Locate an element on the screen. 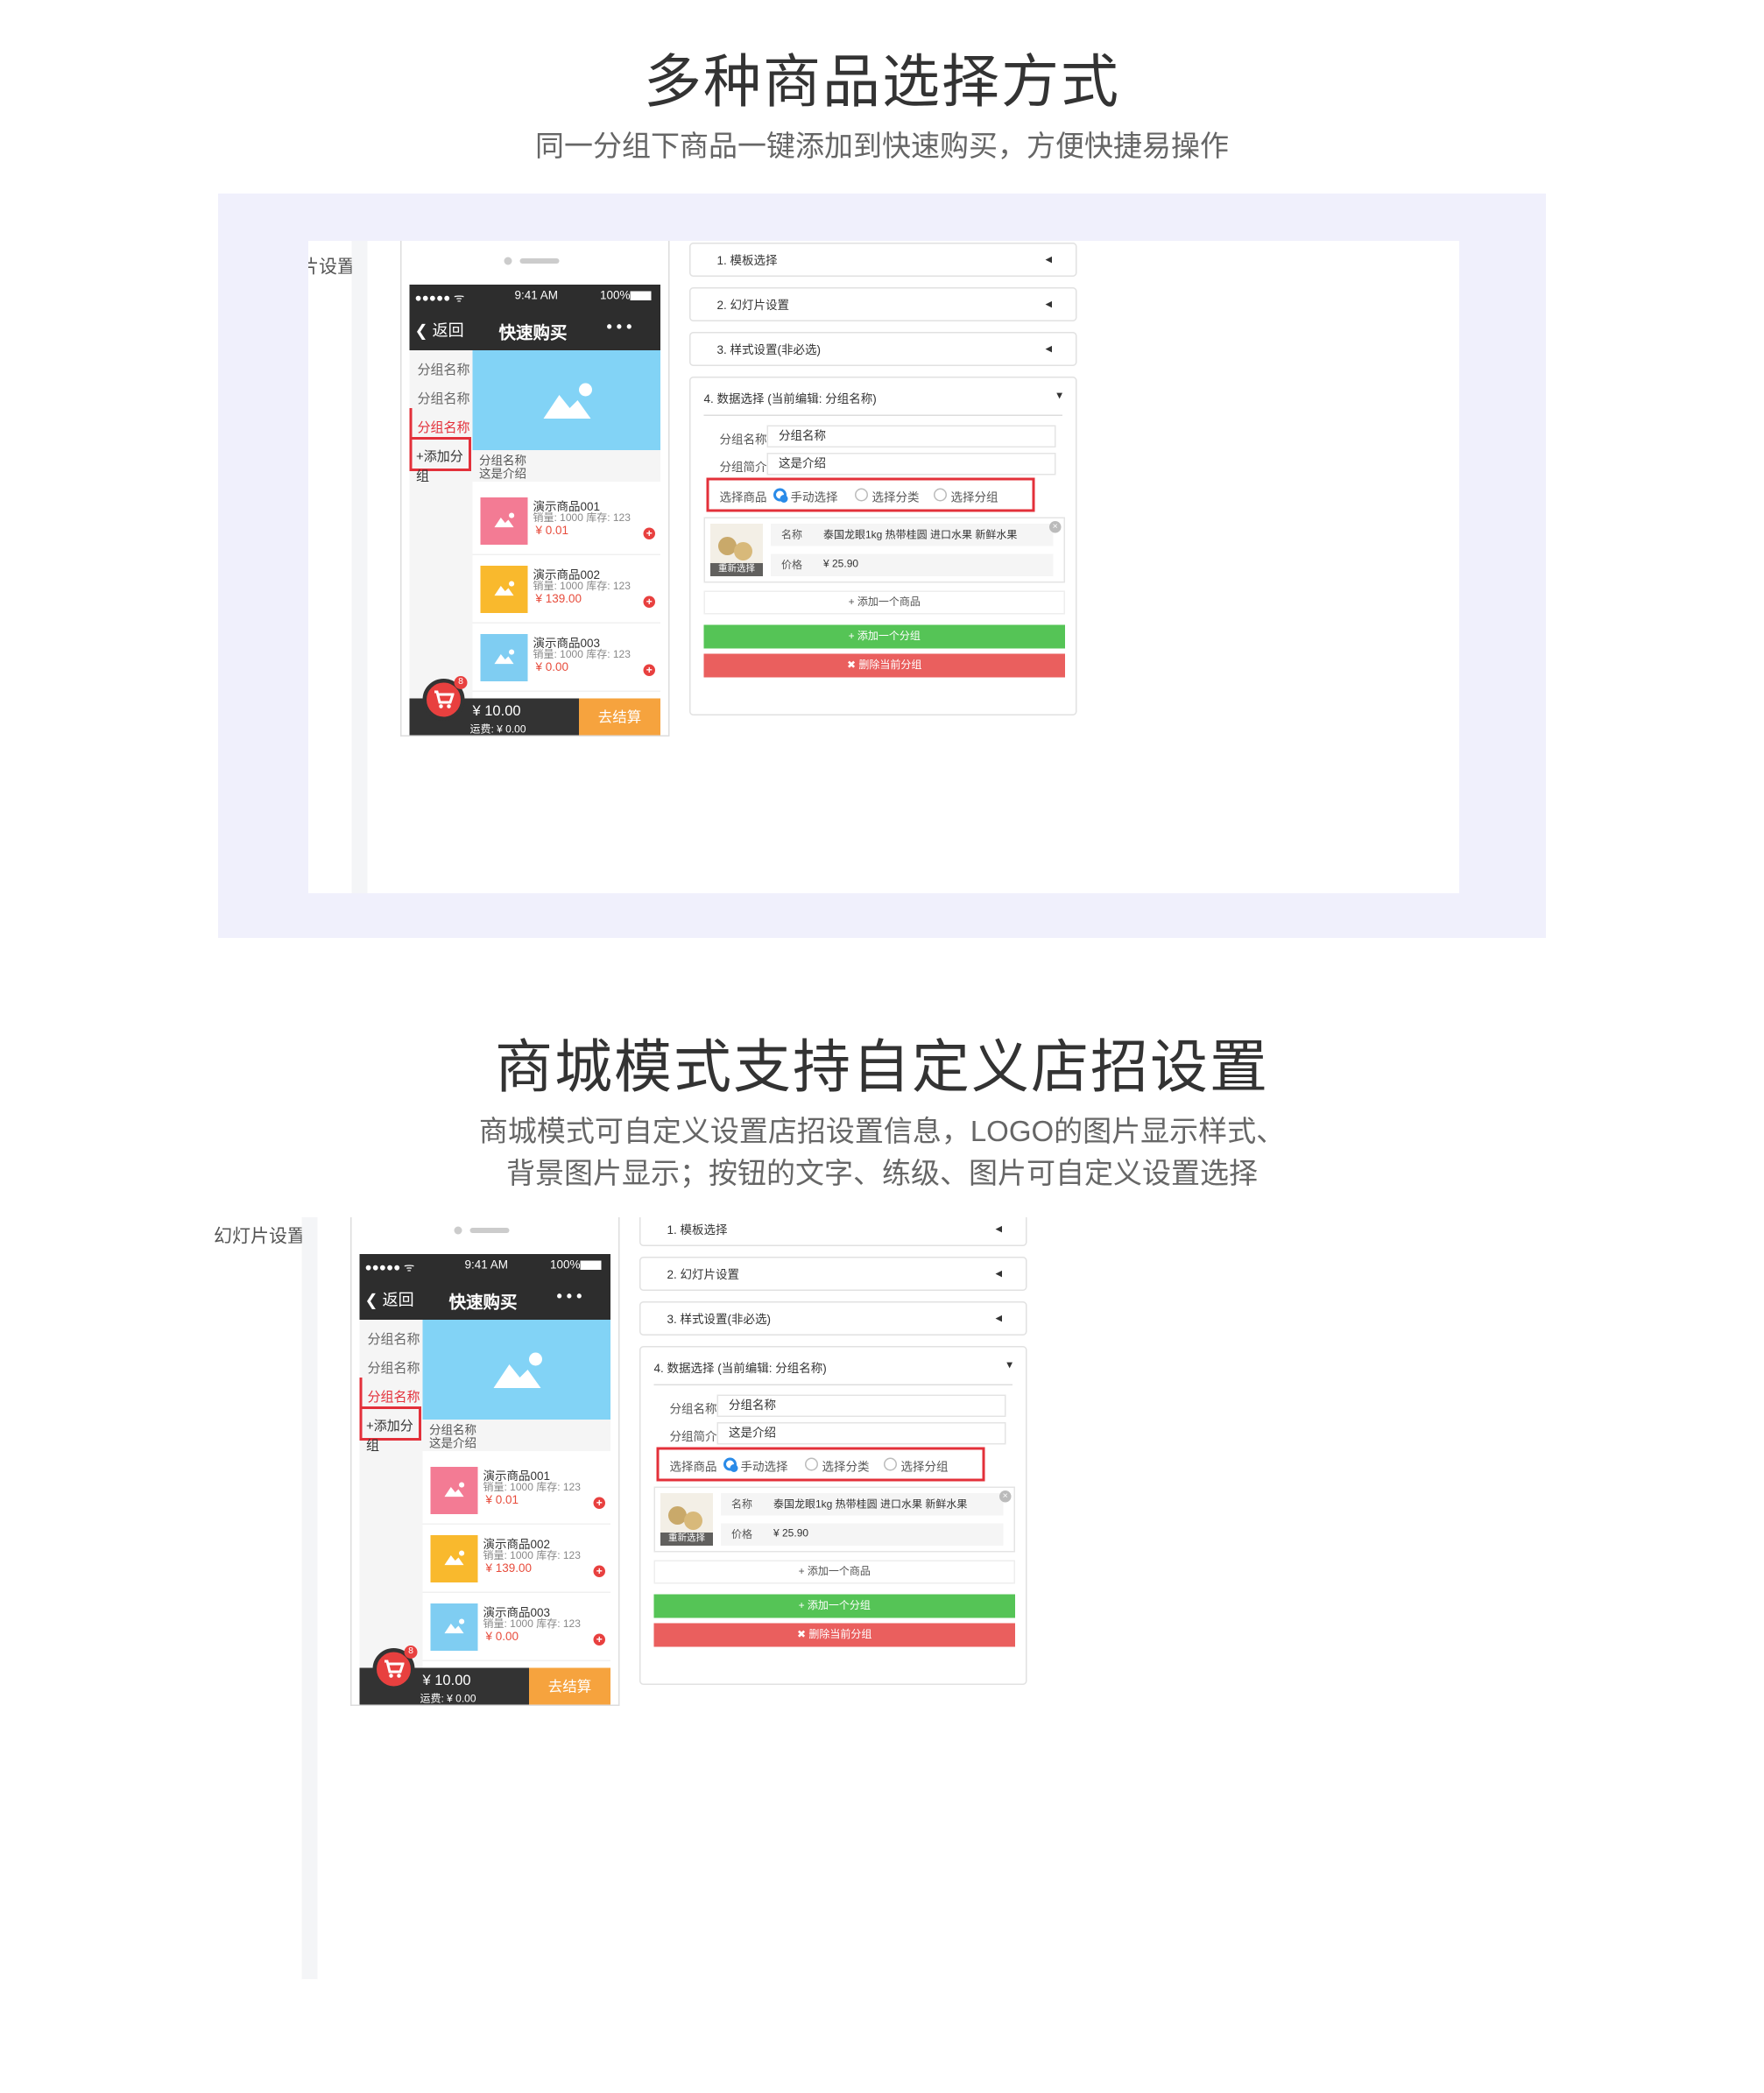 Image resolution: width=1764 pixels, height=2093 pixels. speaker is located at coordinates (539, 261).